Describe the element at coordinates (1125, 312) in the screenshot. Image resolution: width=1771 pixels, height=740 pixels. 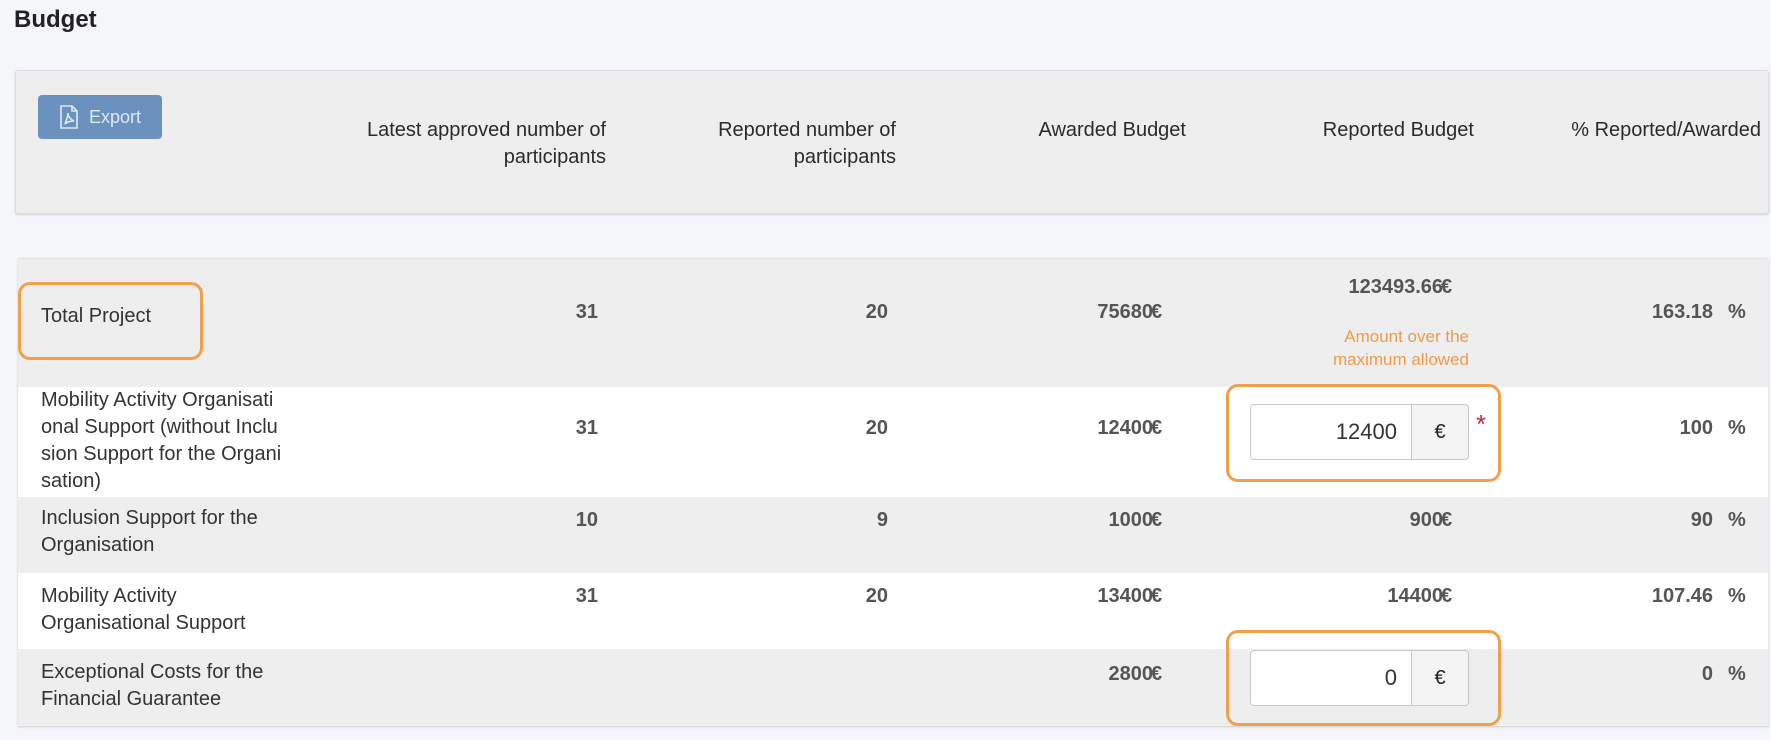
I see `awarded-budget: 75680` at that location.